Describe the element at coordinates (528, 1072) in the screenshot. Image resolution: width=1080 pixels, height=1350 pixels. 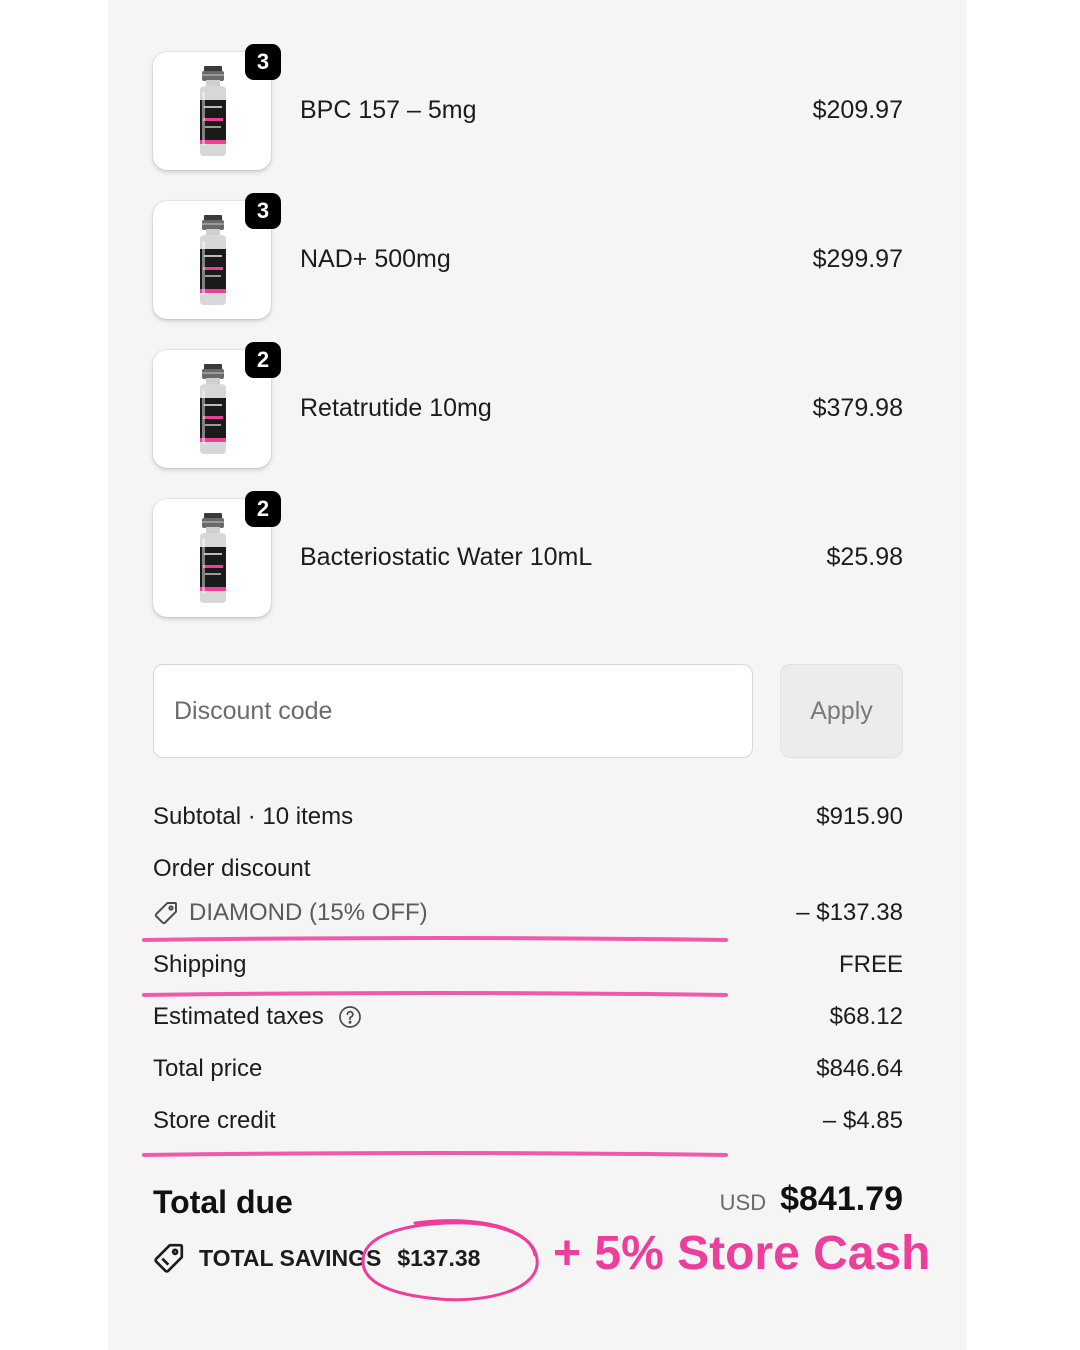
I see `total-price-row: Total price $846.64` at that location.